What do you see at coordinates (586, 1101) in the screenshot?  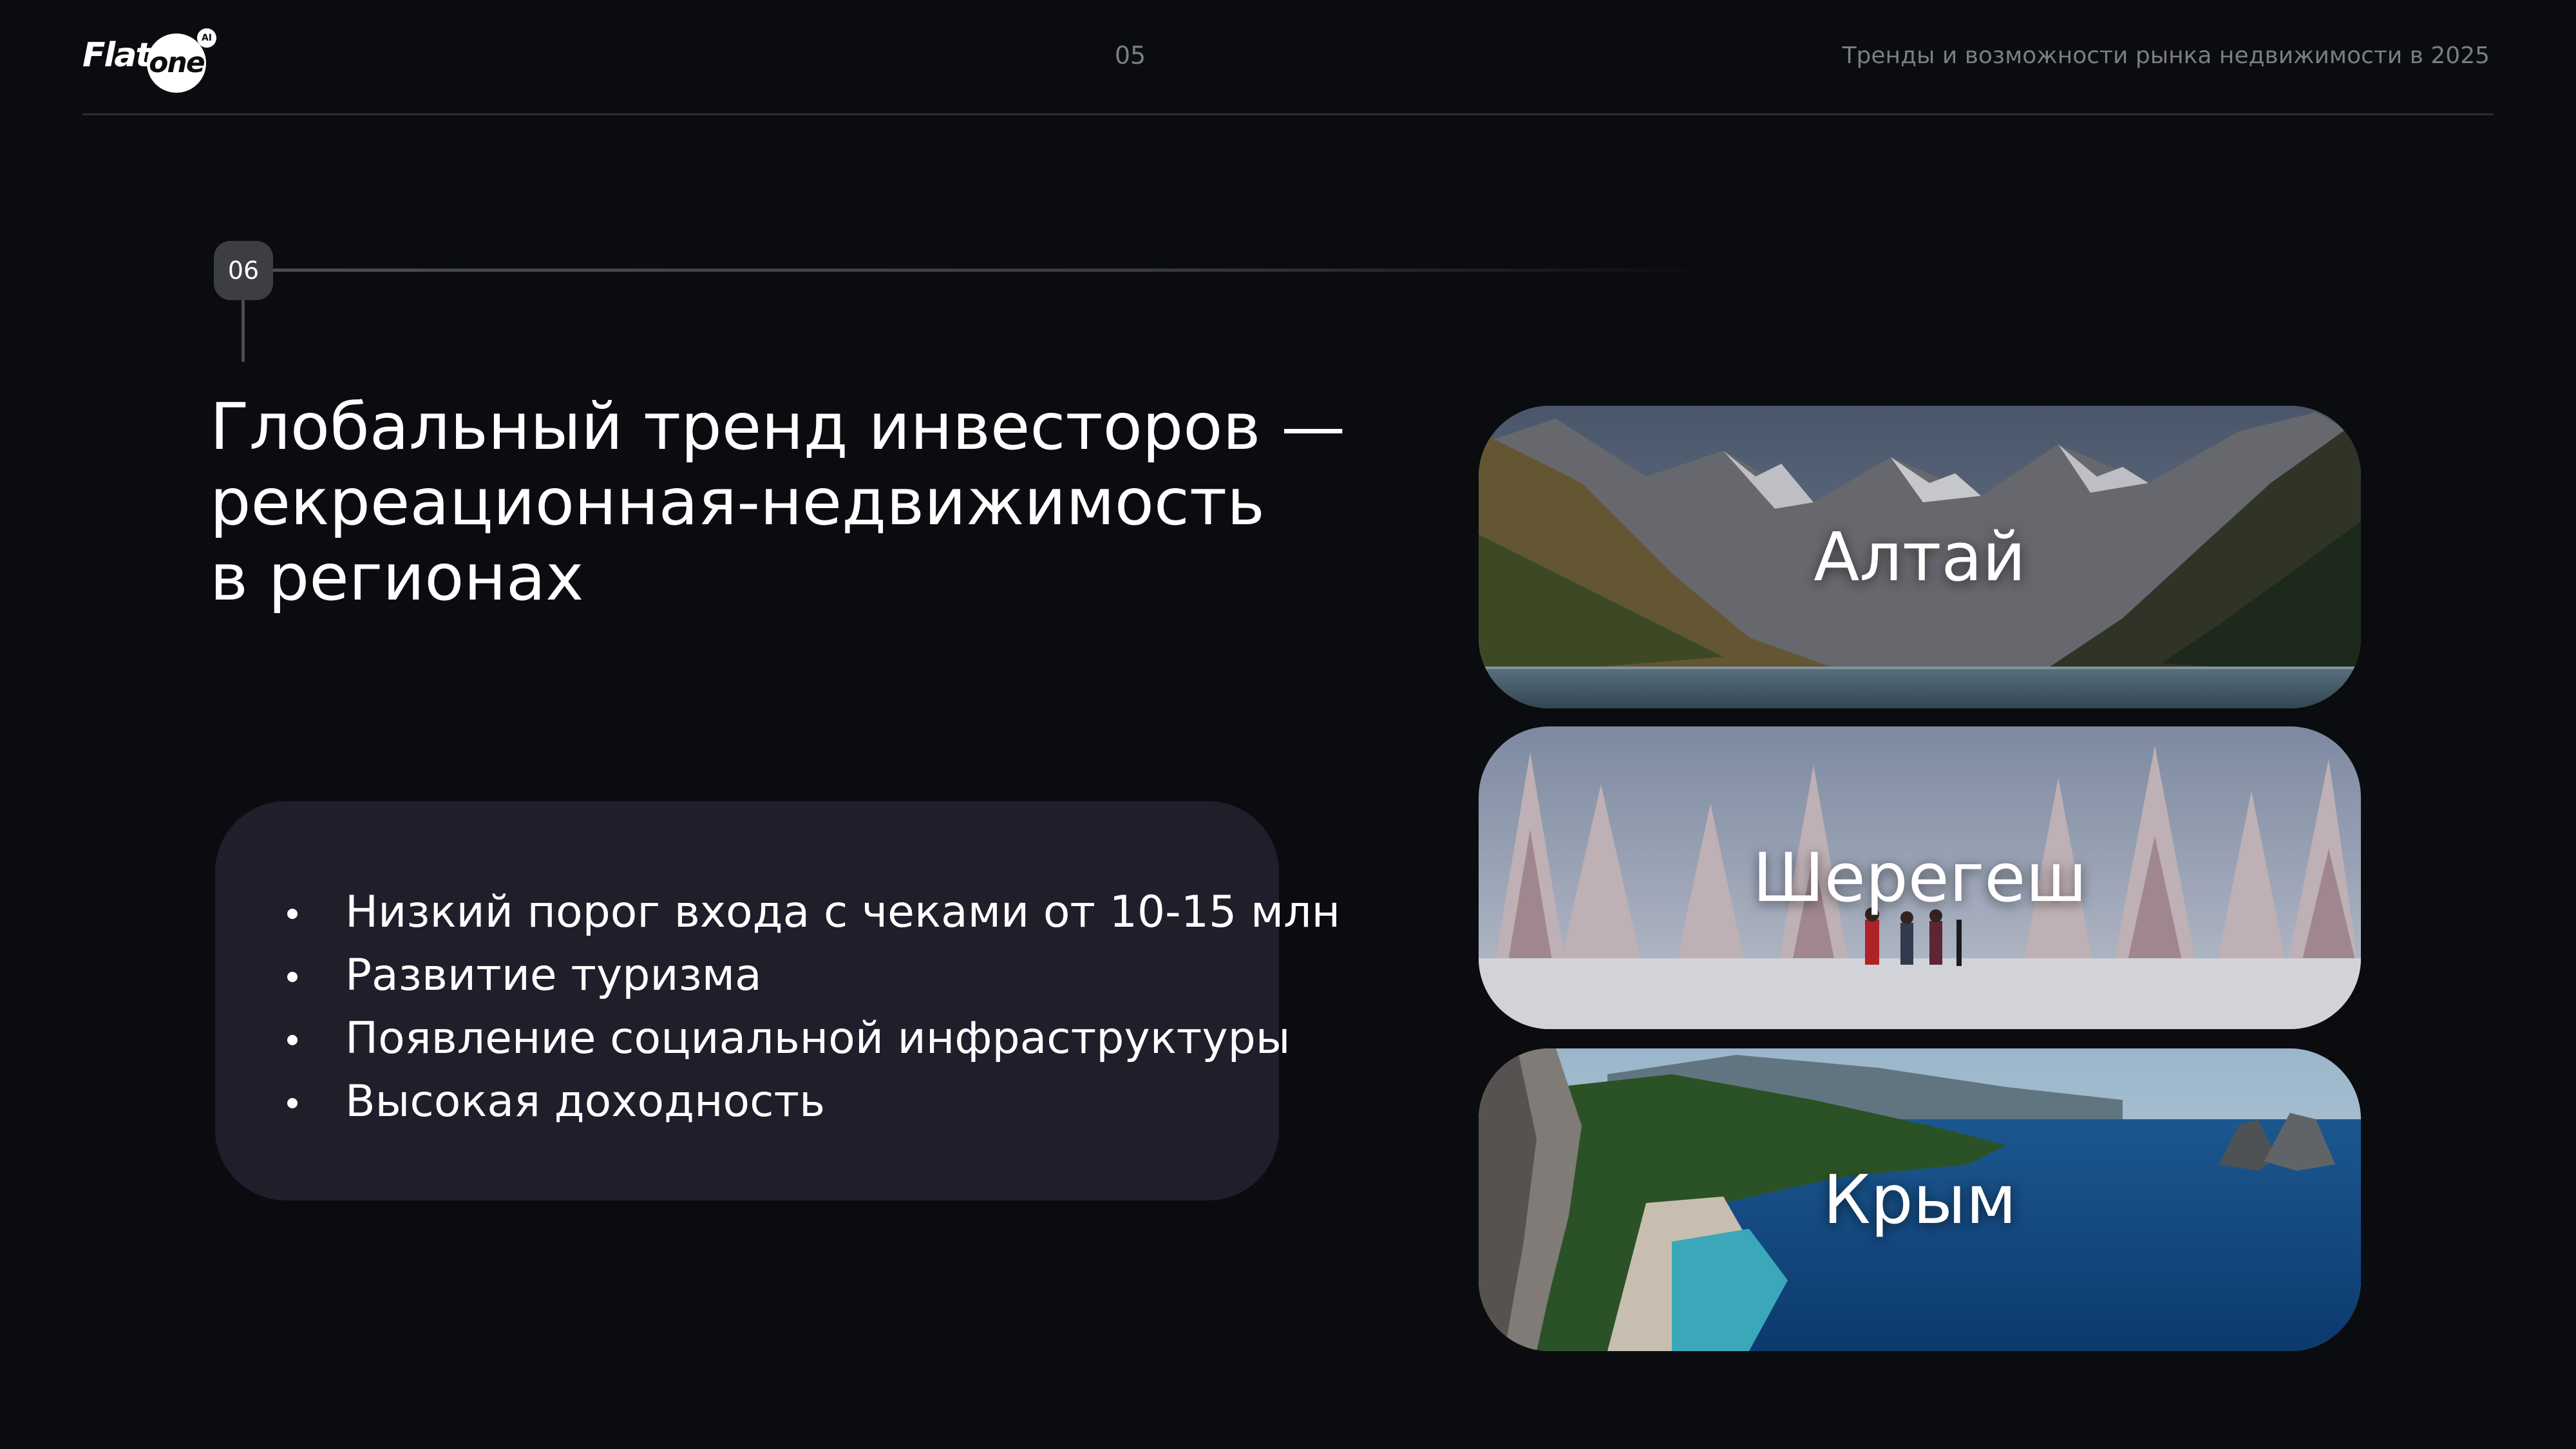 I see `benefit-text: Высокая доходность` at bounding box center [586, 1101].